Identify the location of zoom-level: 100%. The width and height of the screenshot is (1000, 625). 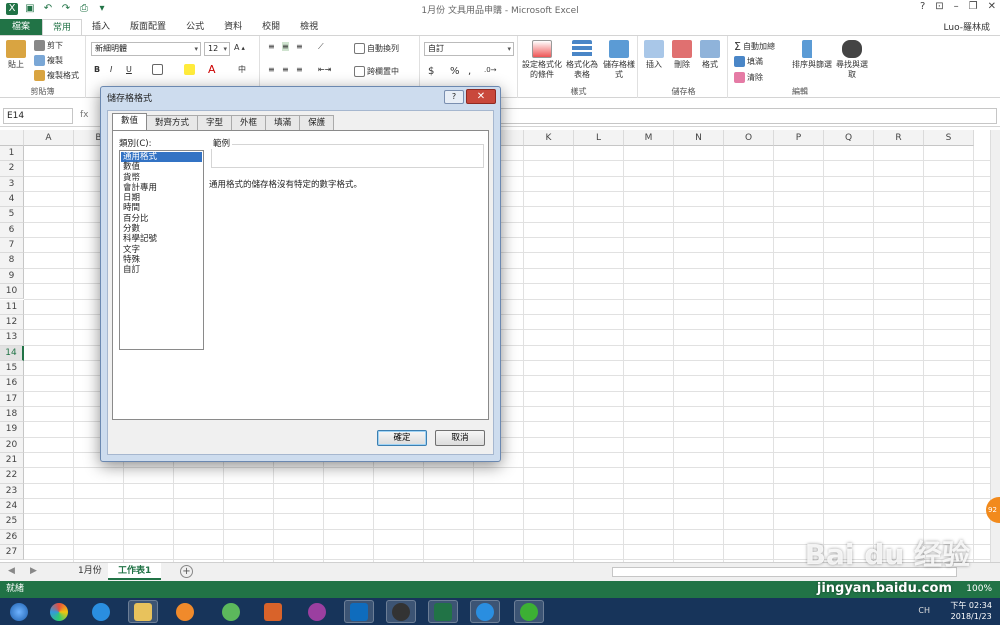
(979, 589).